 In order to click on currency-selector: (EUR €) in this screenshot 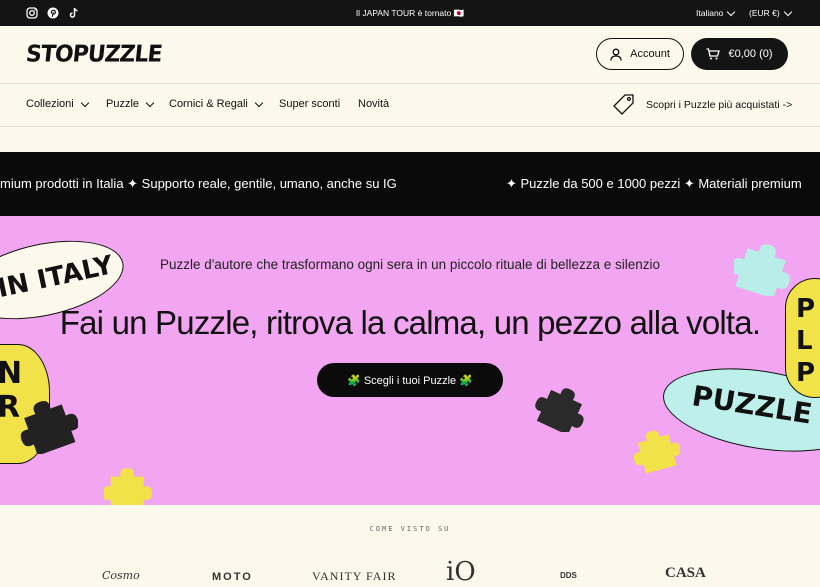, I will do `click(770, 12)`.